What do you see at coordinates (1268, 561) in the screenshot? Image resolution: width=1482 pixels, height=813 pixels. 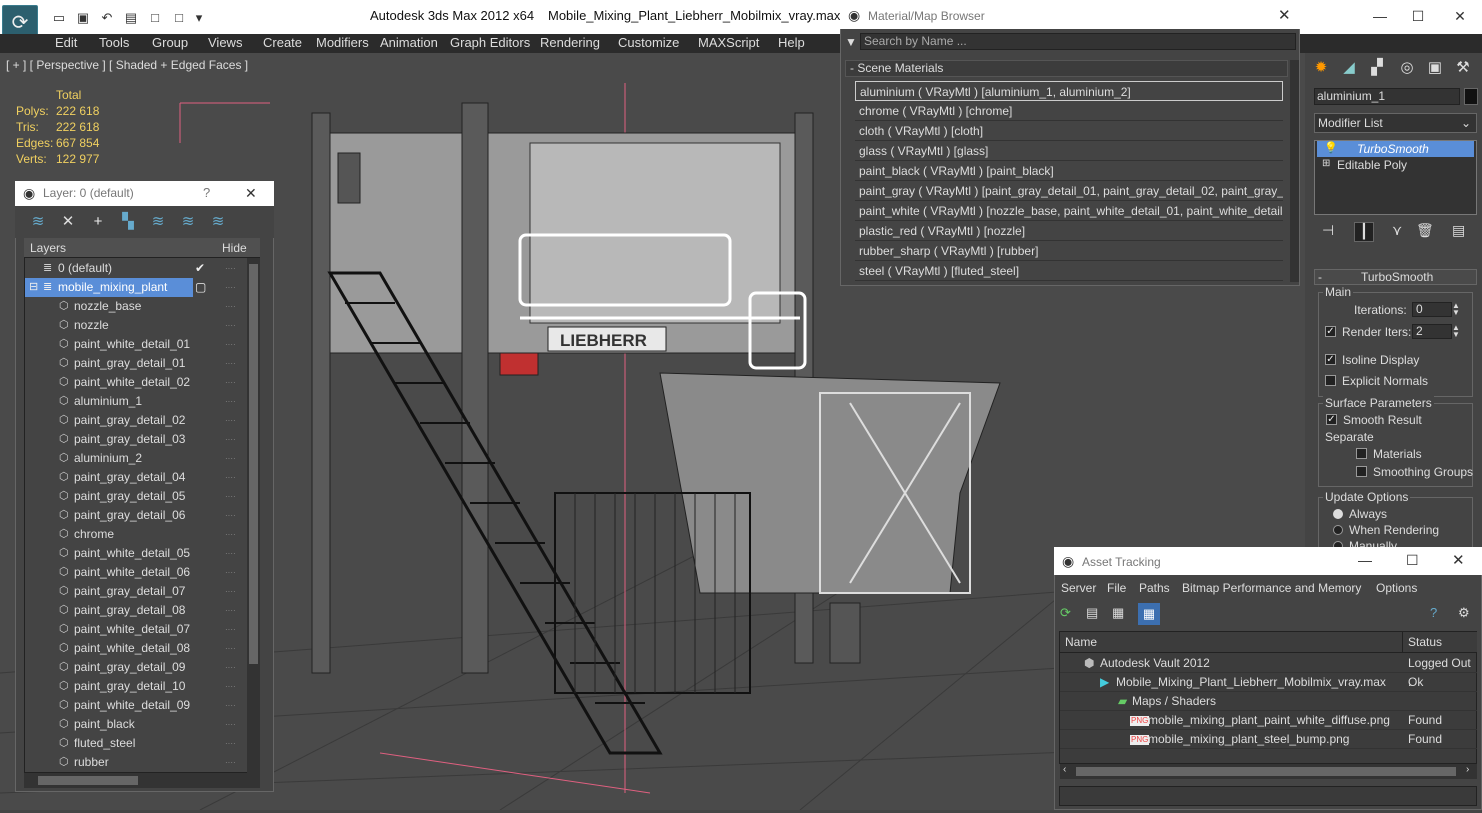 I see `asset-tracking-header: ◉ Asset Tracking — ☐ ✕` at bounding box center [1268, 561].